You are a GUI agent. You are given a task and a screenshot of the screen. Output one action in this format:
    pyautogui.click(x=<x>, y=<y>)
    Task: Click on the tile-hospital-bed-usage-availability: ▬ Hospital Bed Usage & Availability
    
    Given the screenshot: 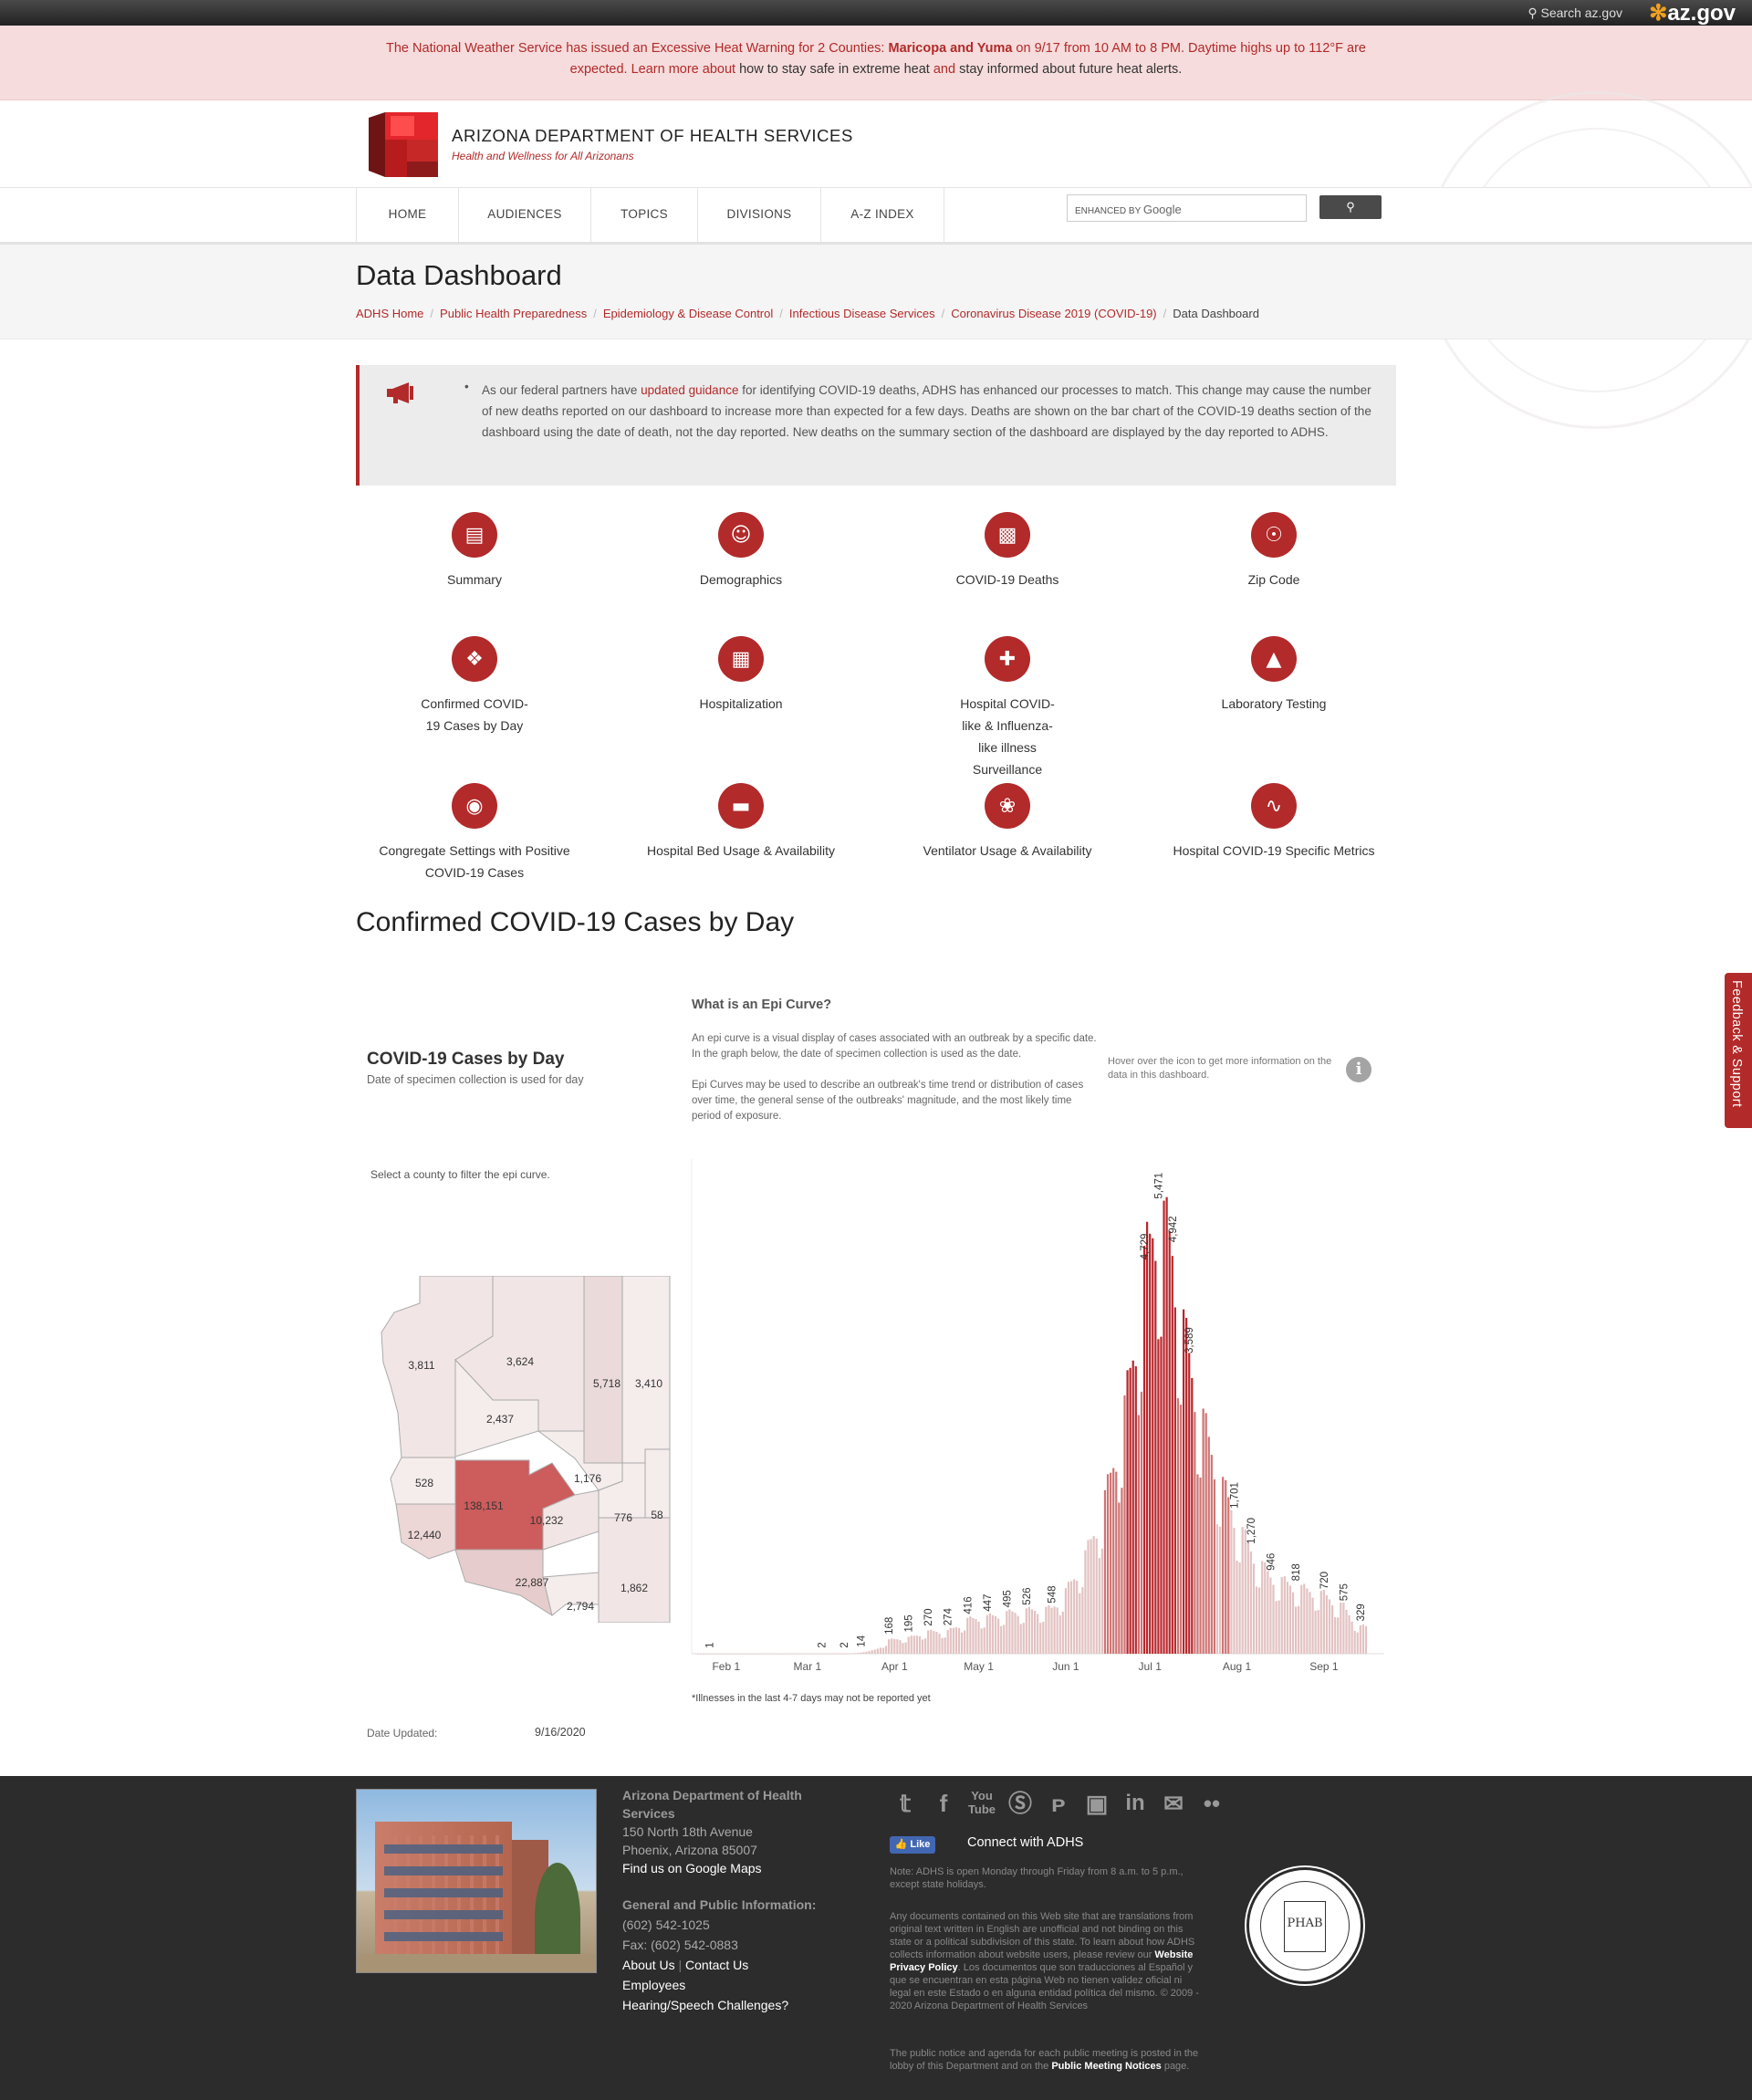 What is the action you would take?
    pyautogui.click(x=741, y=822)
    